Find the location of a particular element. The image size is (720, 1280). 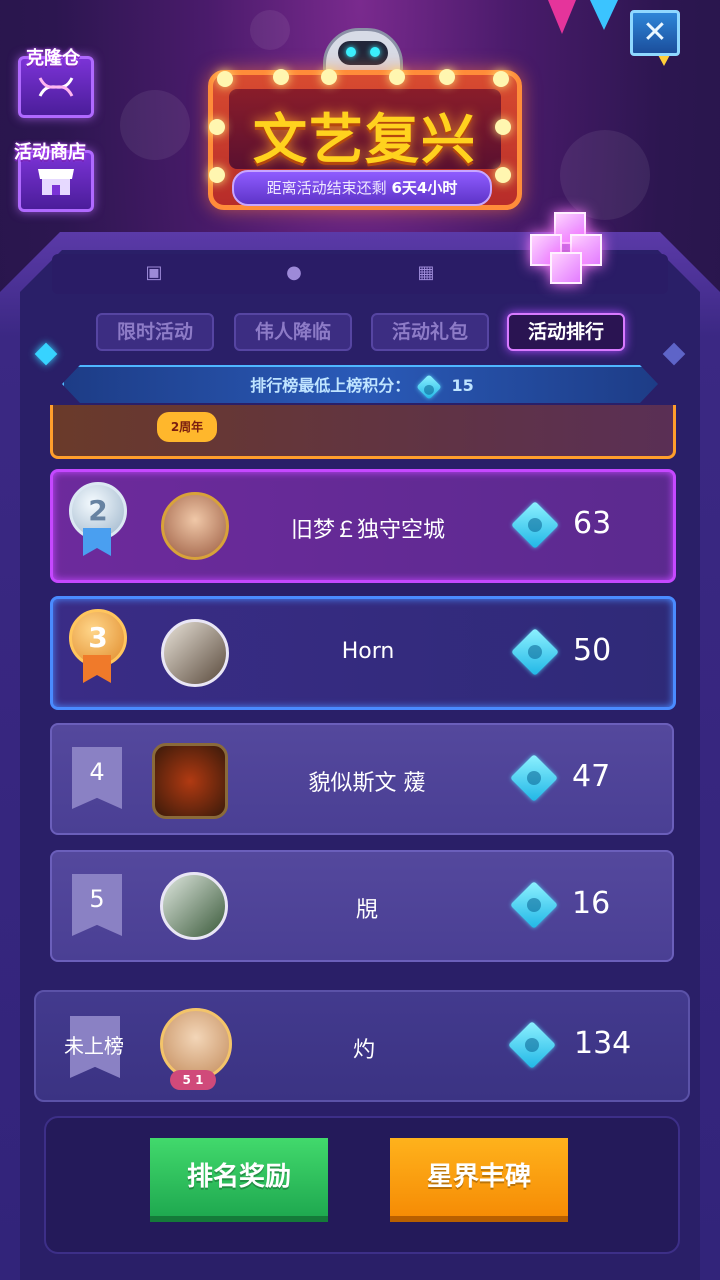

close-button: ✕ is located at coordinates (655, 33).